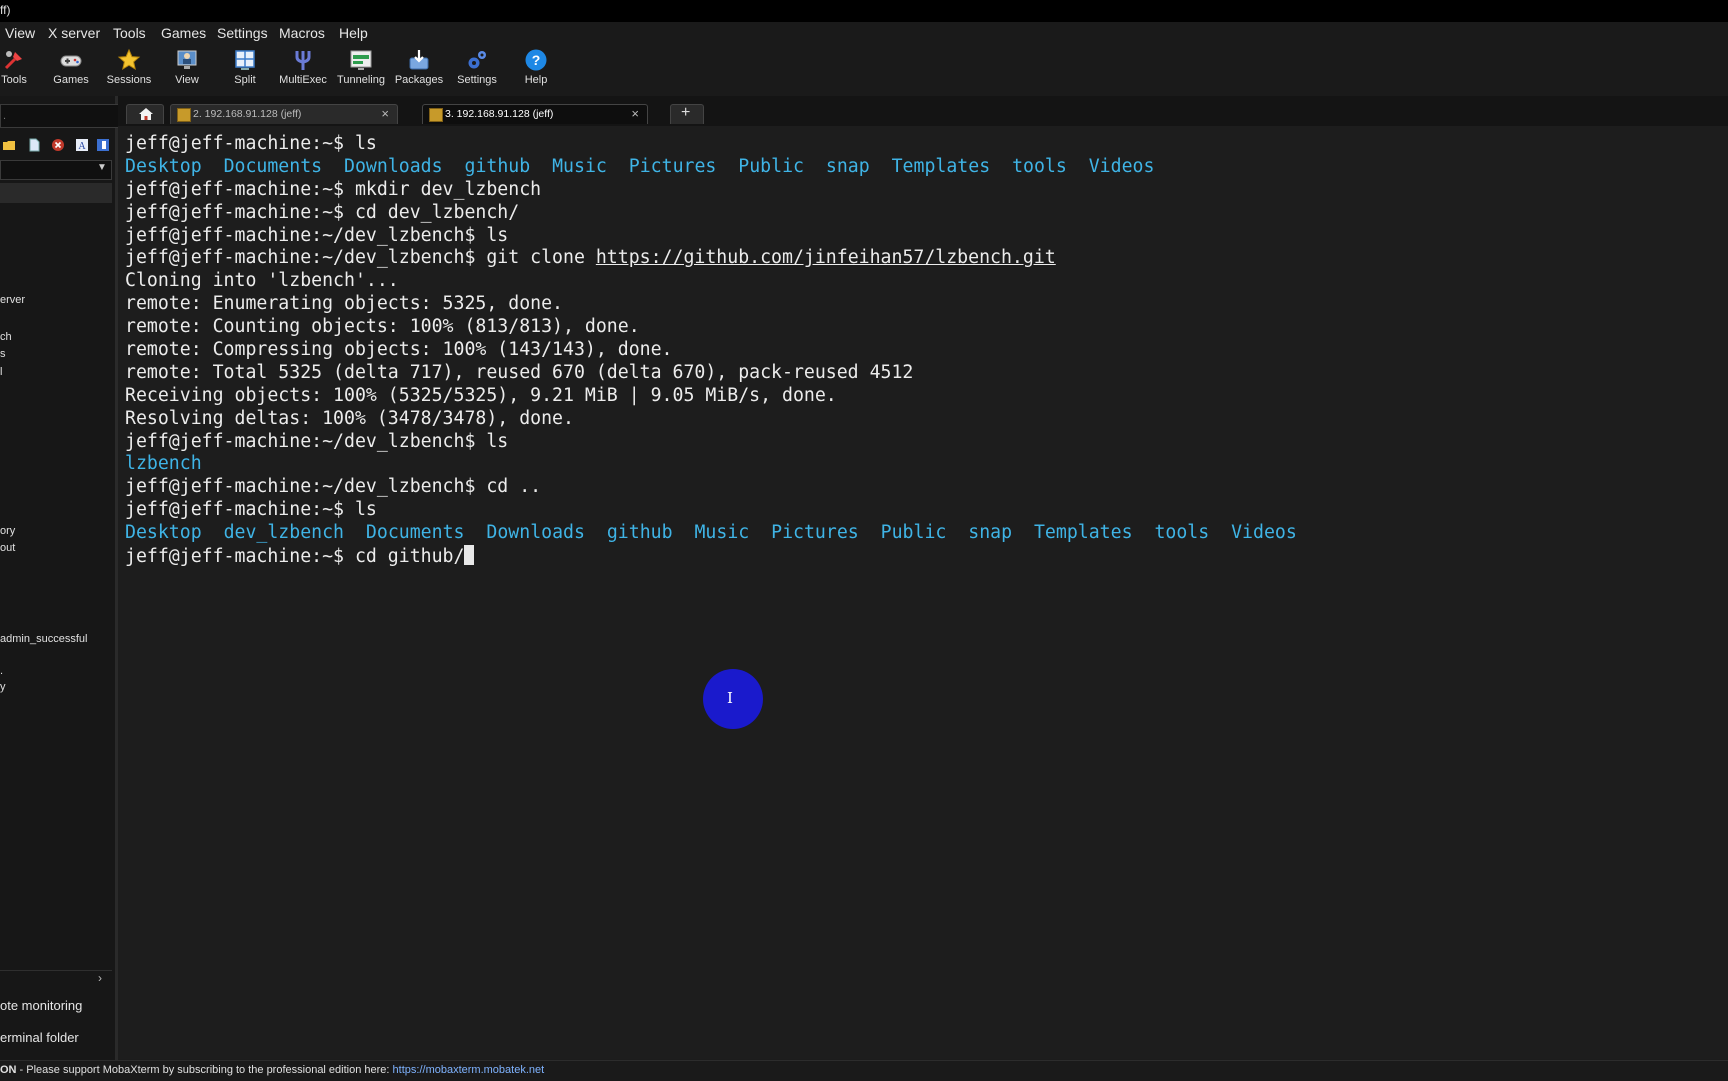 This screenshot has height=1081, width=1728. Describe the element at coordinates (361, 71) in the screenshot. I see `tunneling-button: Tunneling` at that location.